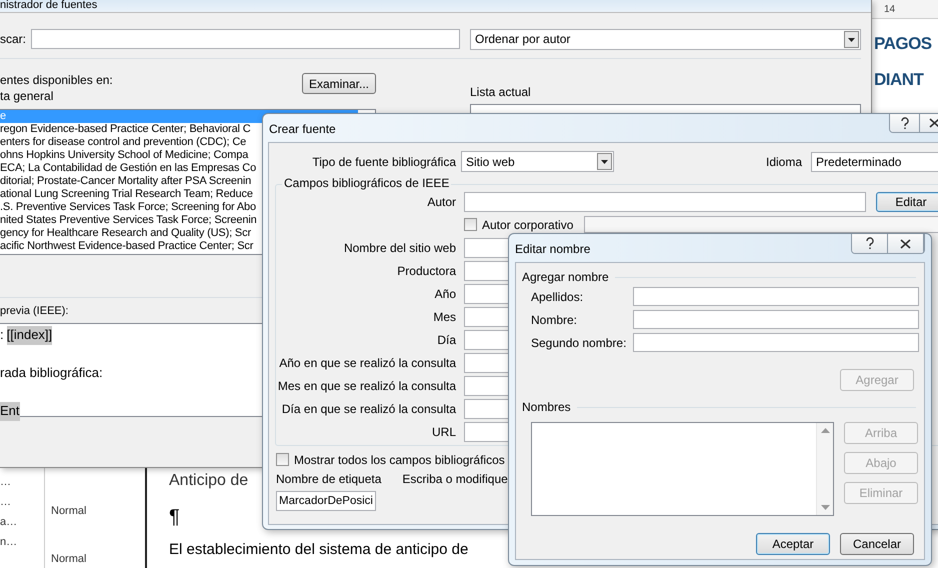 The image size is (938, 568). I want to click on field-label: Nombre:, so click(554, 319).